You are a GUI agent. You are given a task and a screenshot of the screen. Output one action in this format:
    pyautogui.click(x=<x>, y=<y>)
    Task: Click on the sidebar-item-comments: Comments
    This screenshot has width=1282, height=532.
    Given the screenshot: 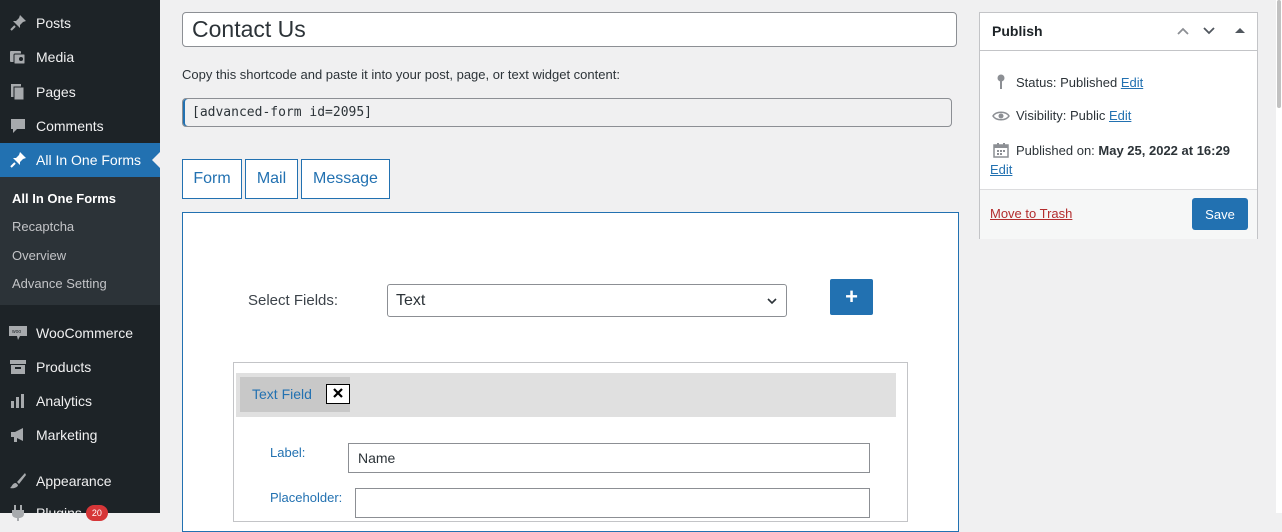 What is the action you would take?
    pyautogui.click(x=80, y=126)
    